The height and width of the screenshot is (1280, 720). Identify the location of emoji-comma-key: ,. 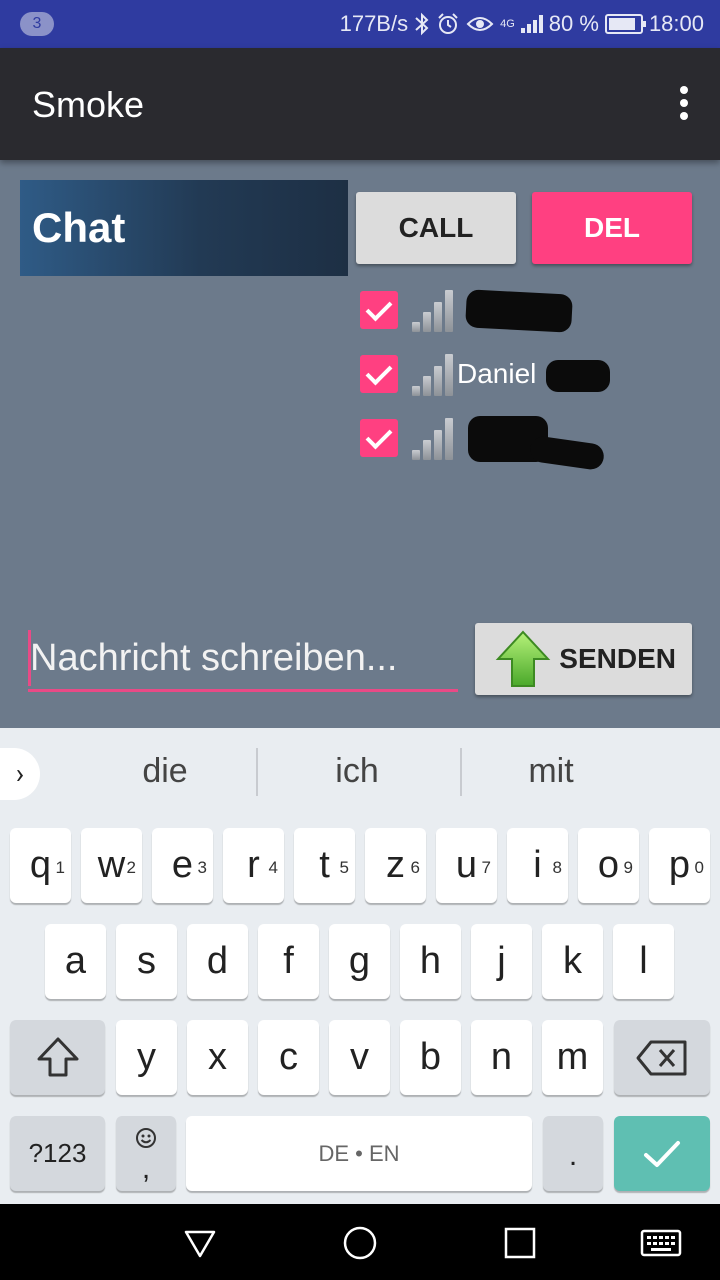
(146, 1153).